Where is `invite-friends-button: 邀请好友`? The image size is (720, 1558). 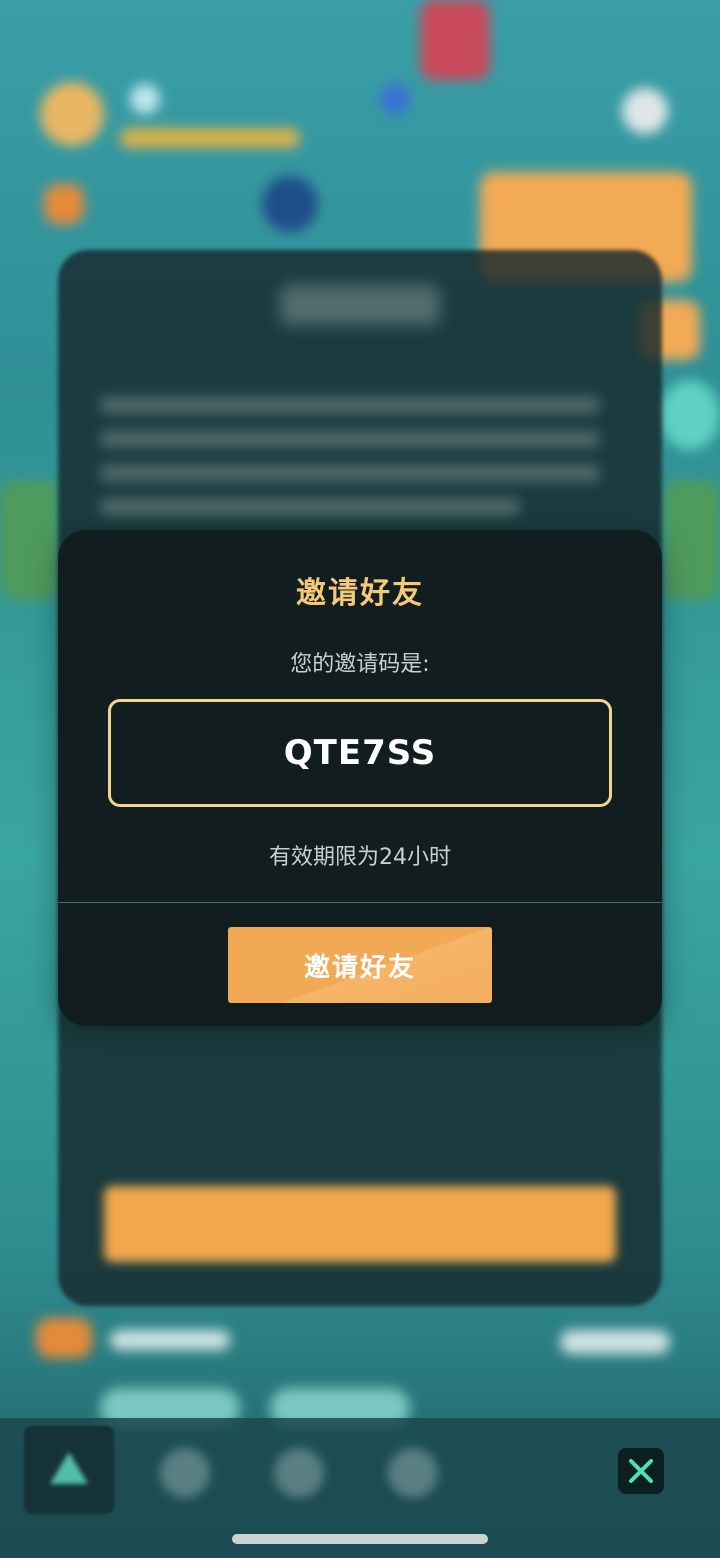 invite-friends-button: 邀请好友 is located at coordinates (360, 965).